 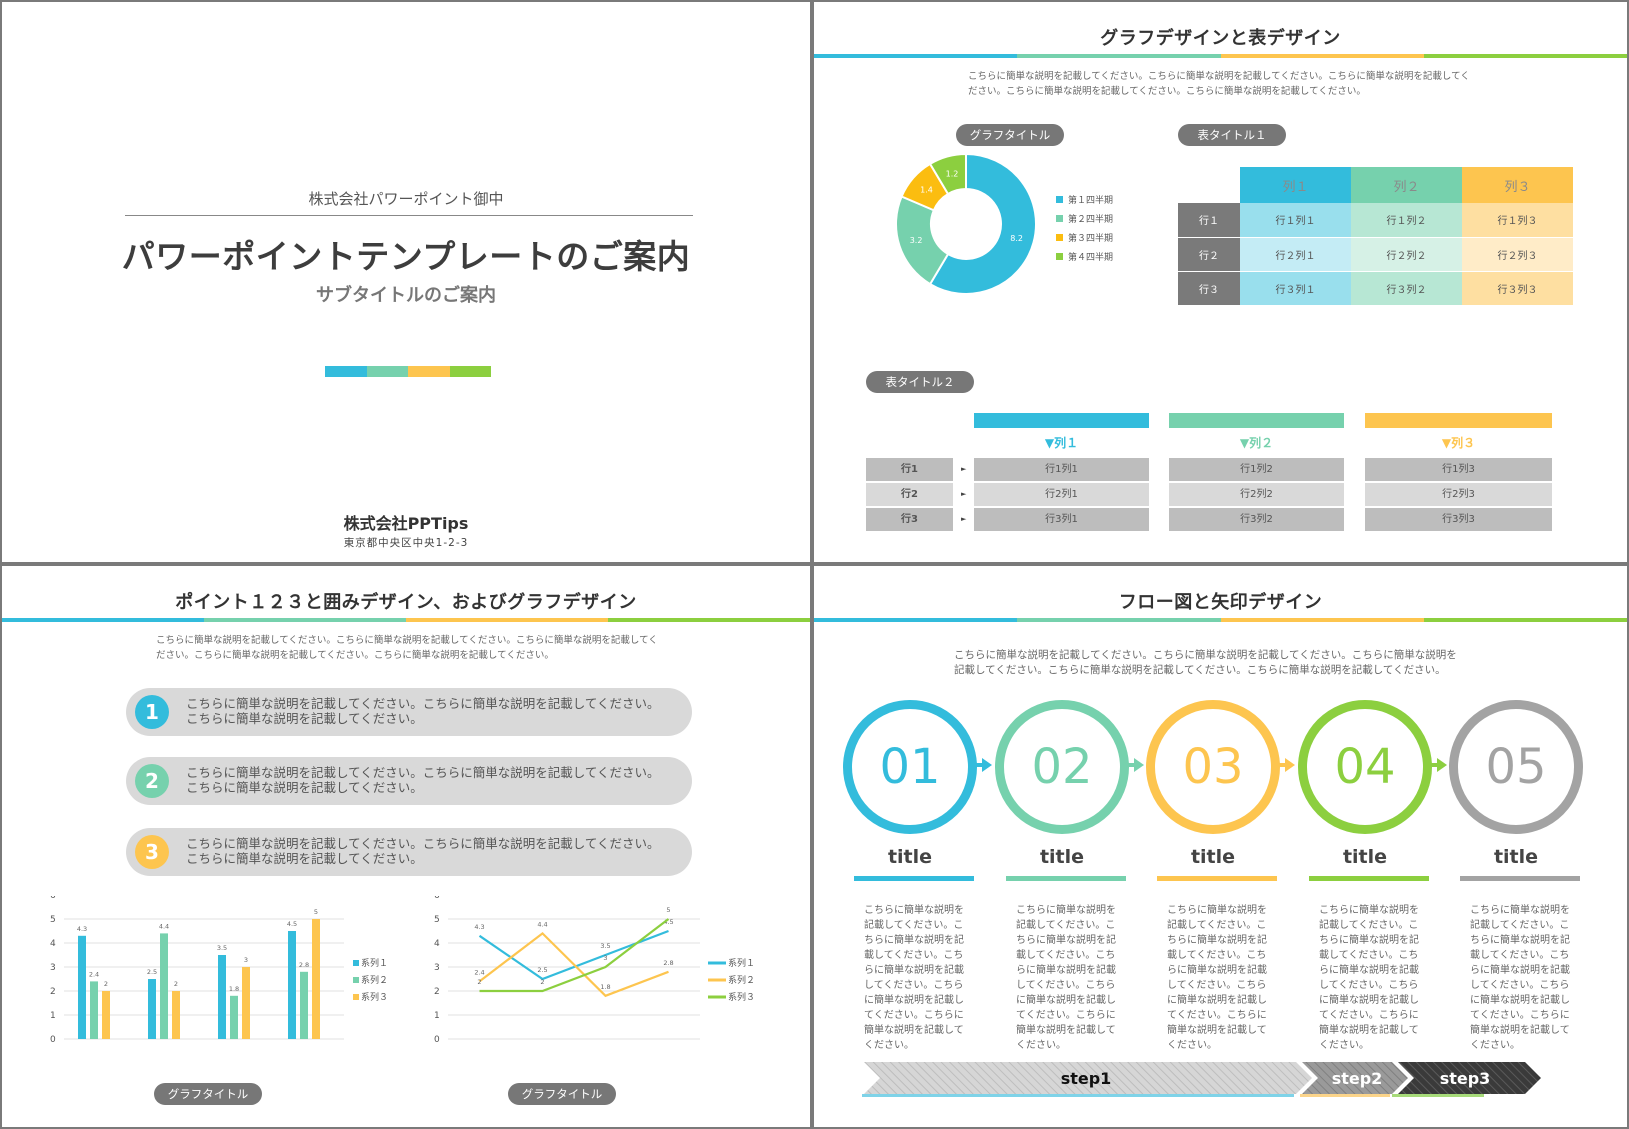 I want to click on y-tick-label: 4, so click(x=53, y=944).